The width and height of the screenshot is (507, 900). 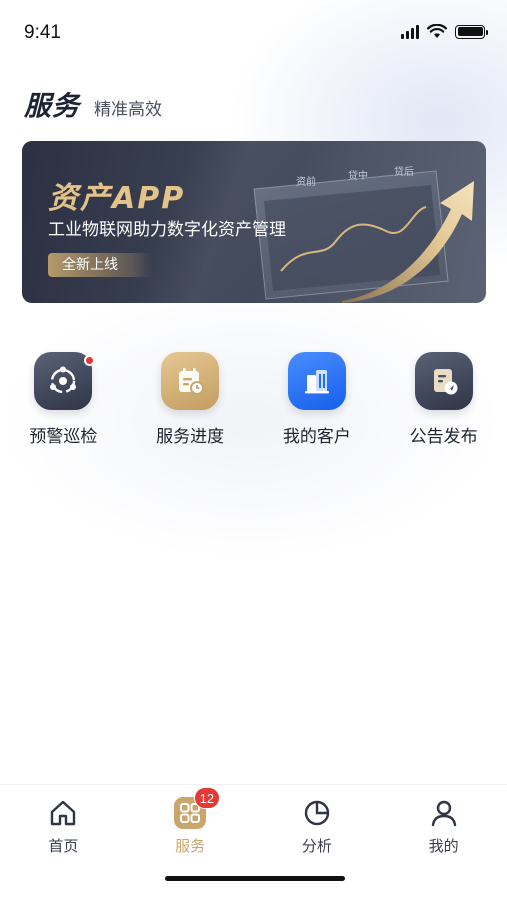 I want to click on tab-profile: 我的, so click(x=443, y=825).